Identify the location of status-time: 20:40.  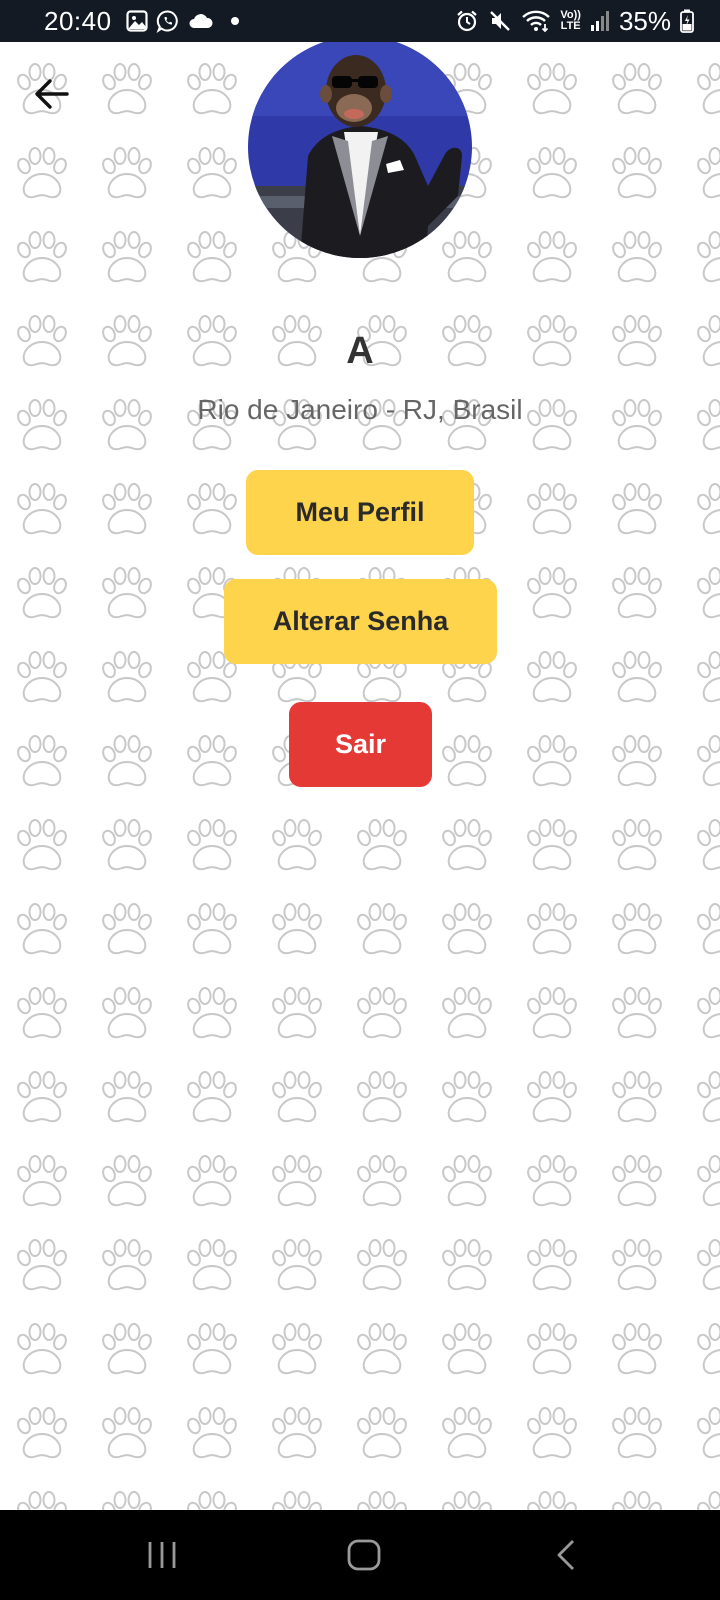
(78, 20).